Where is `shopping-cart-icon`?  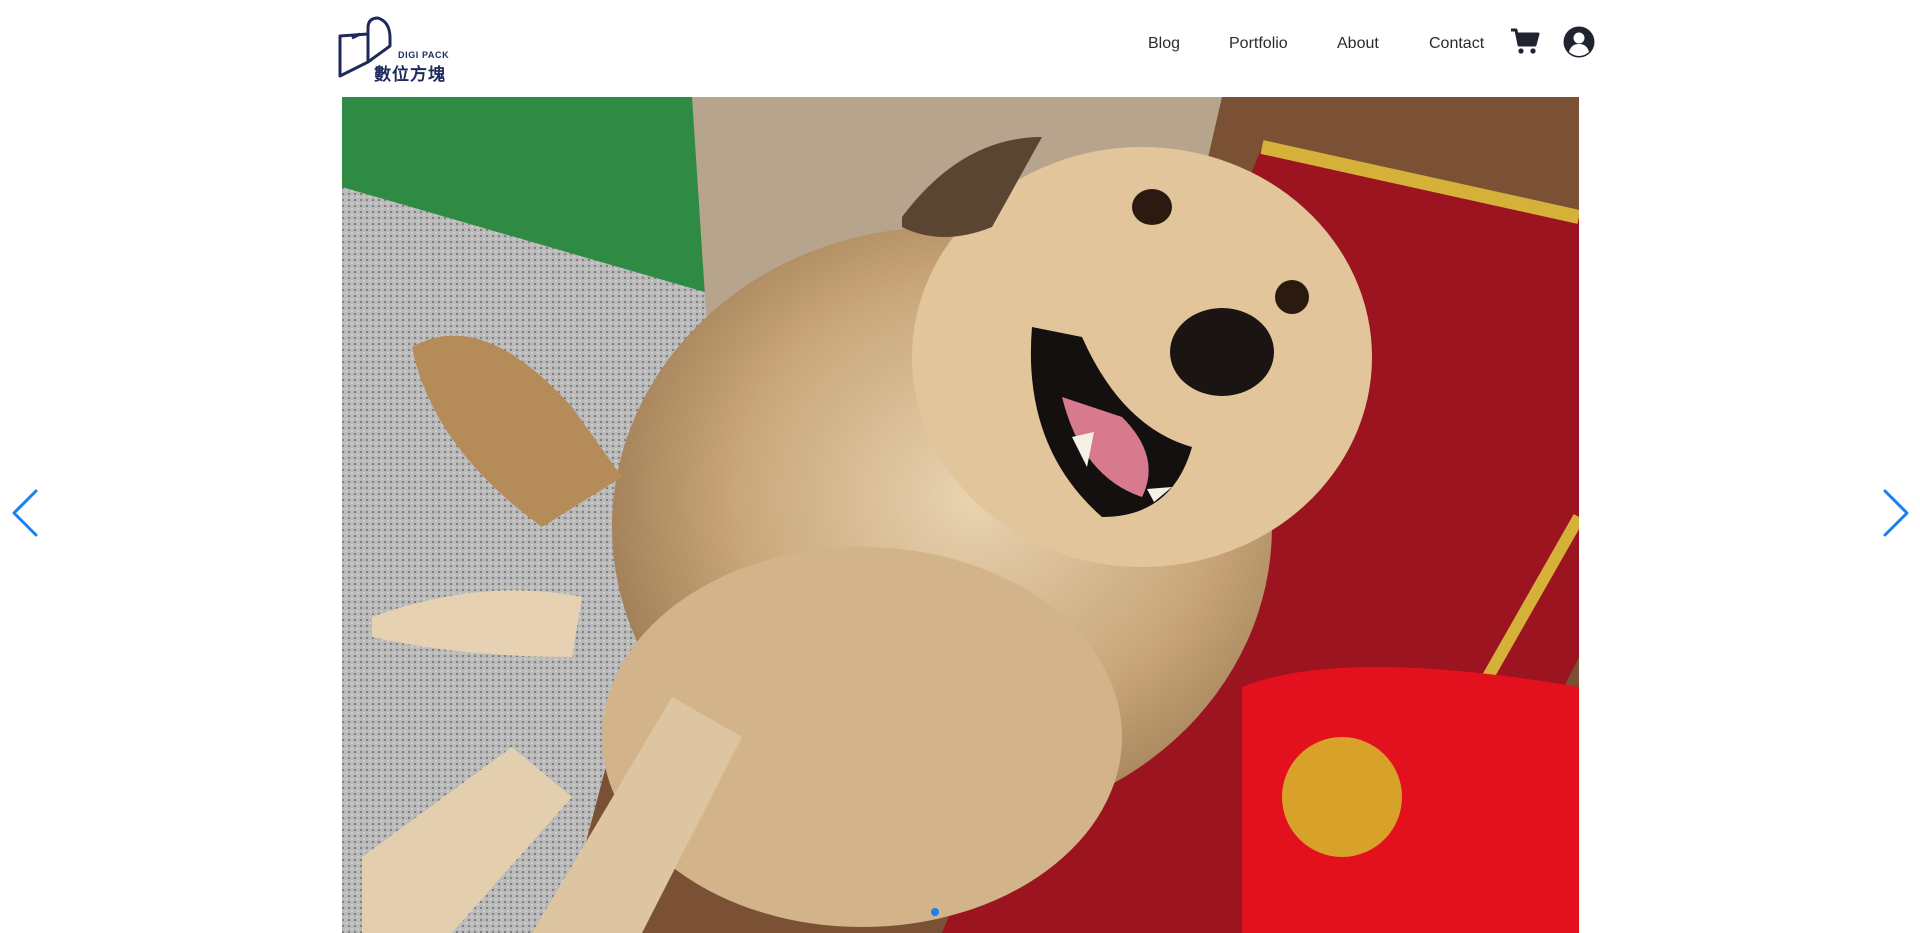 shopping-cart-icon is located at coordinates (1525, 41).